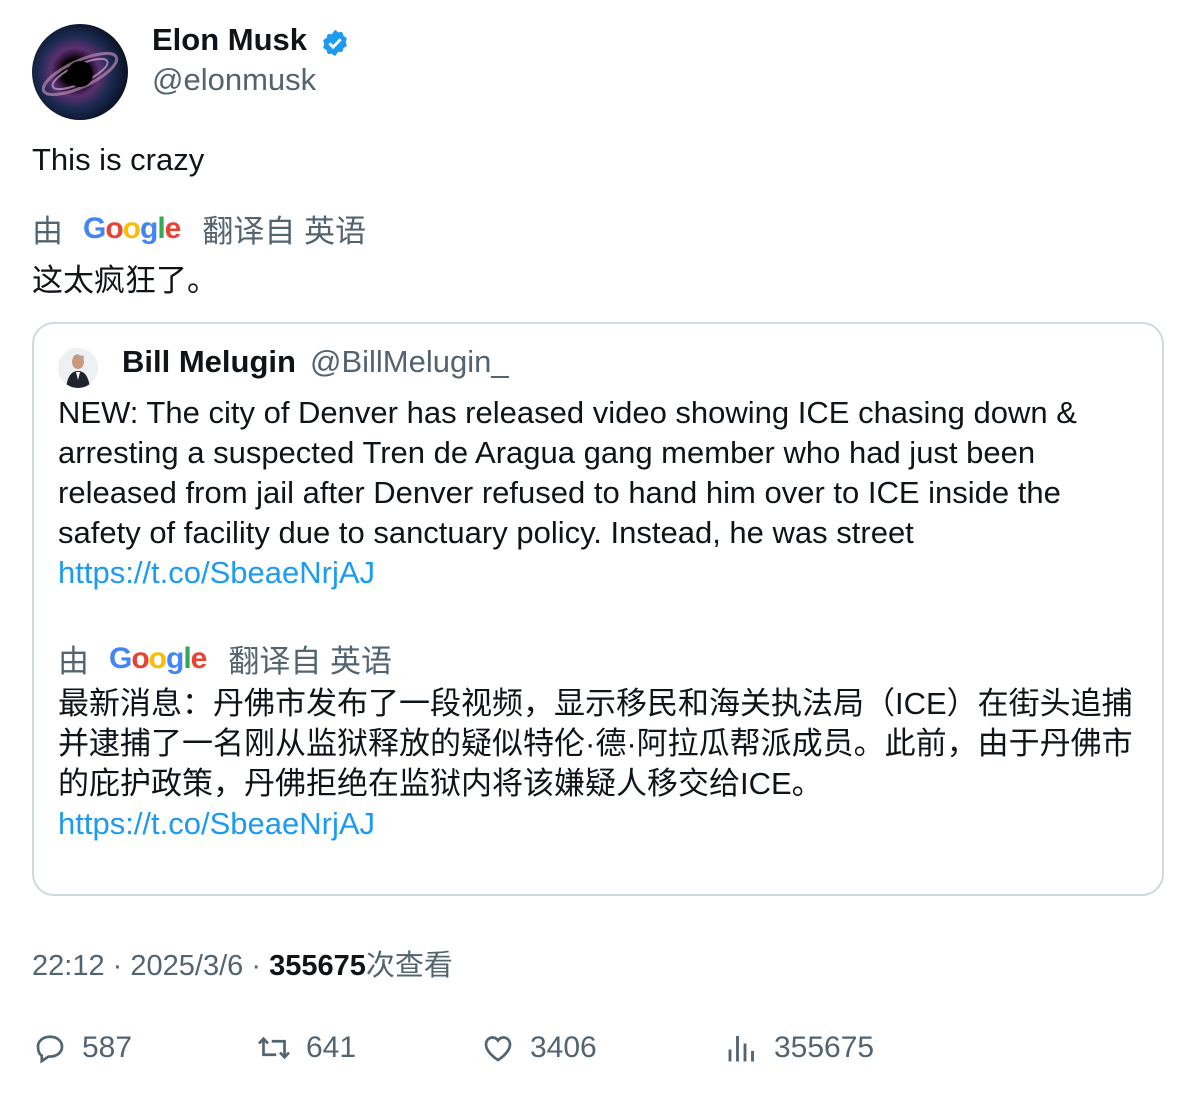 The height and width of the screenshot is (1096, 1196). Describe the element at coordinates (335, 43) in the screenshot. I see `verified-badge-icon` at that location.